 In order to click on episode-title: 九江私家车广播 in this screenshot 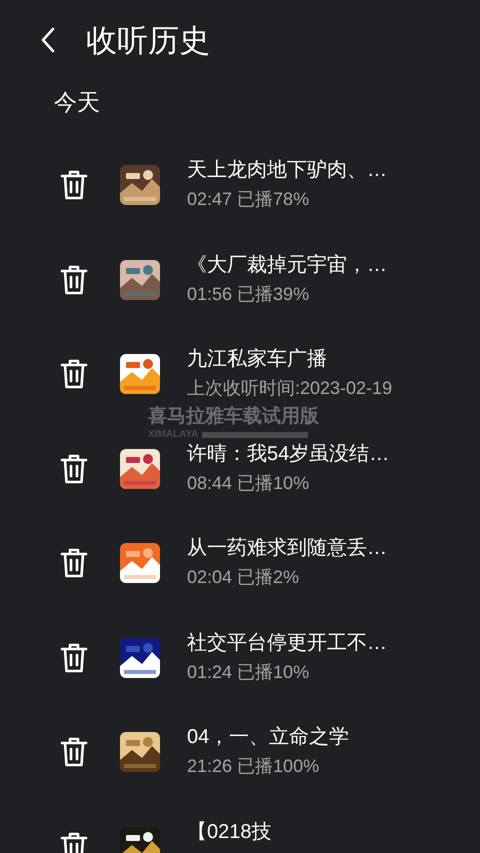, I will do `click(289, 359)`.